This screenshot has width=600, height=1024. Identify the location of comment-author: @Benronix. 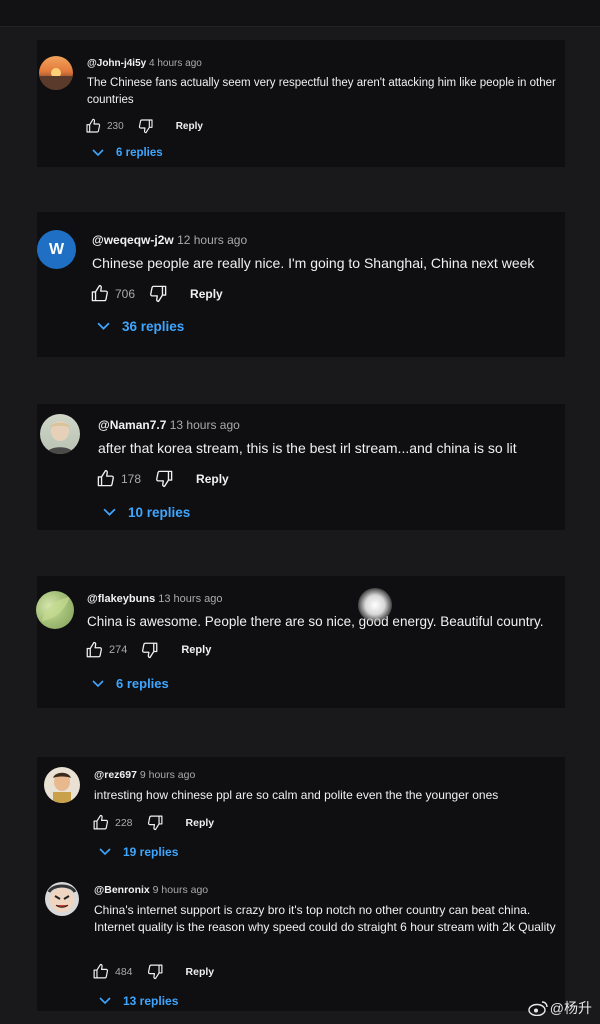
(122, 890).